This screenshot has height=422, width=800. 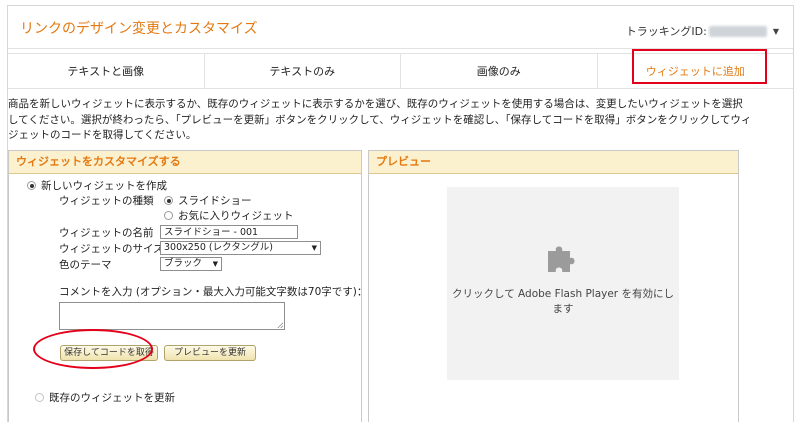 I want to click on tab-text-only: テキストのみ, so click(x=303, y=71).